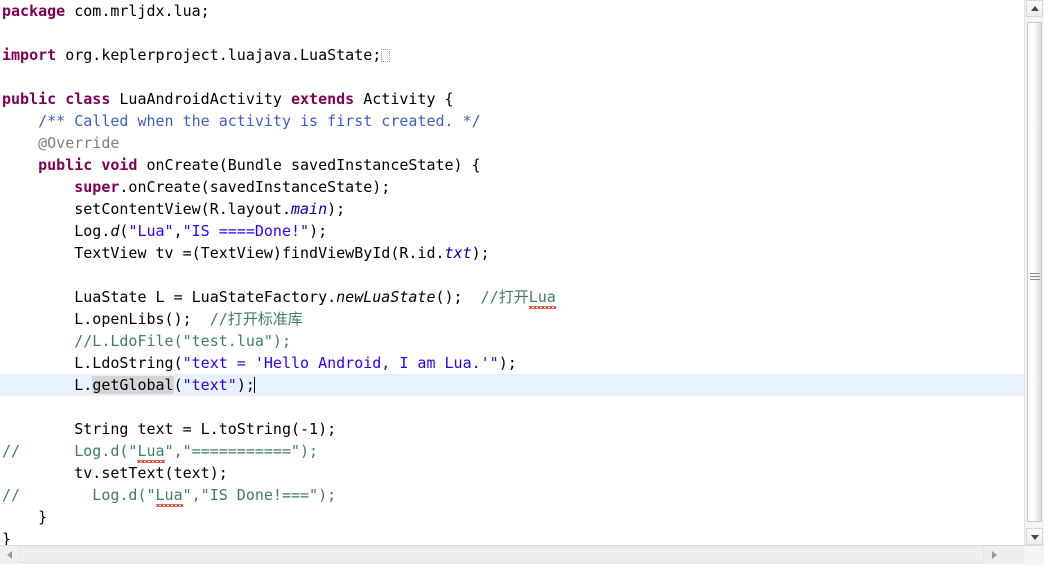 The height and width of the screenshot is (565, 1044). Describe the element at coordinates (512, 495) in the screenshot. I see `code-line: // Log.d("Lua","IS Done!===");` at that location.